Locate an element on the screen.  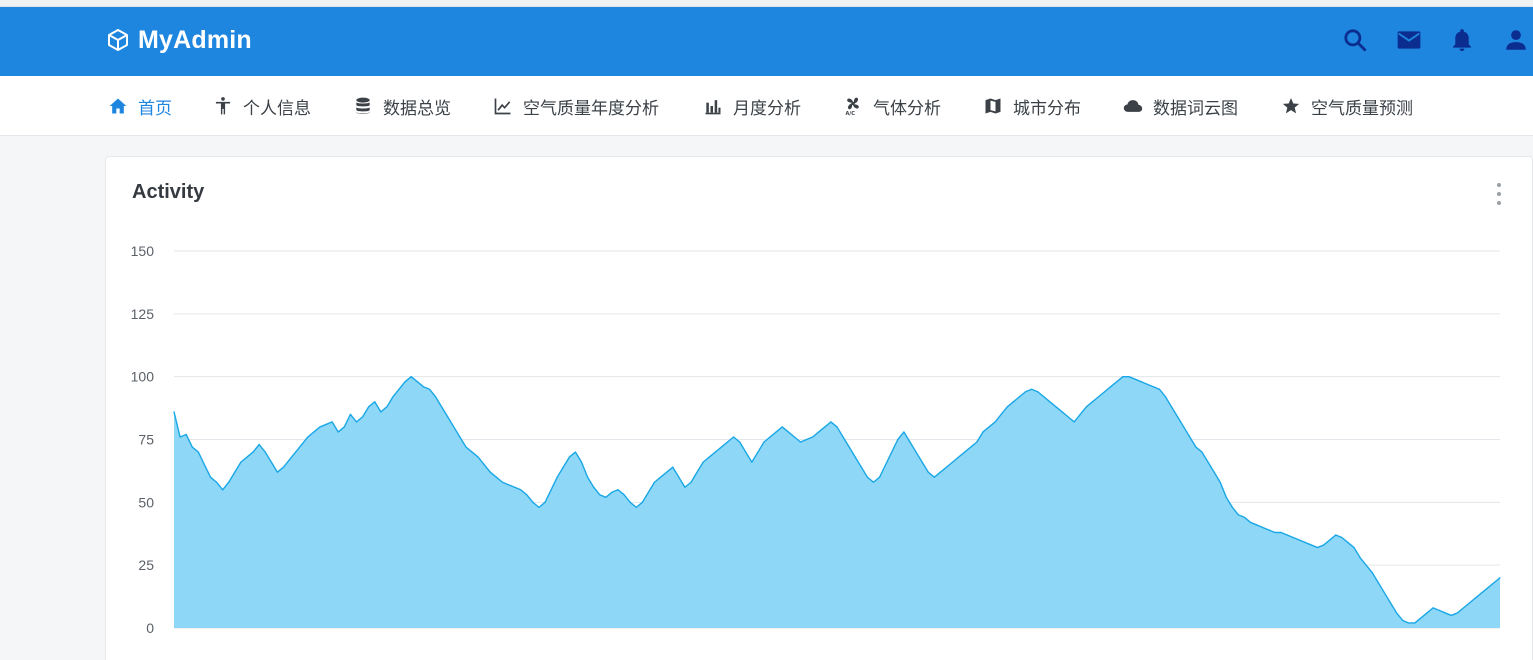
map-icon is located at coordinates (993, 106).